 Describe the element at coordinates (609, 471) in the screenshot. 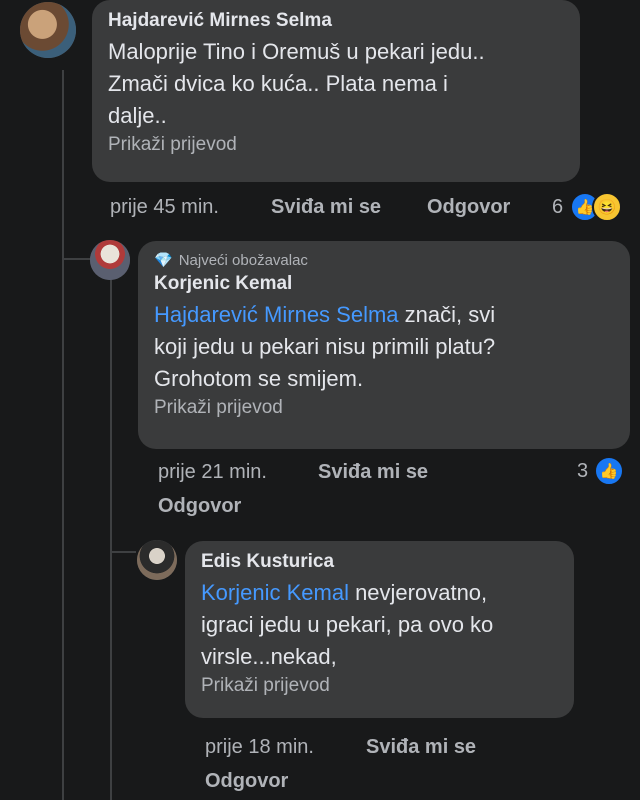

I see `like-icon: 👍` at that location.